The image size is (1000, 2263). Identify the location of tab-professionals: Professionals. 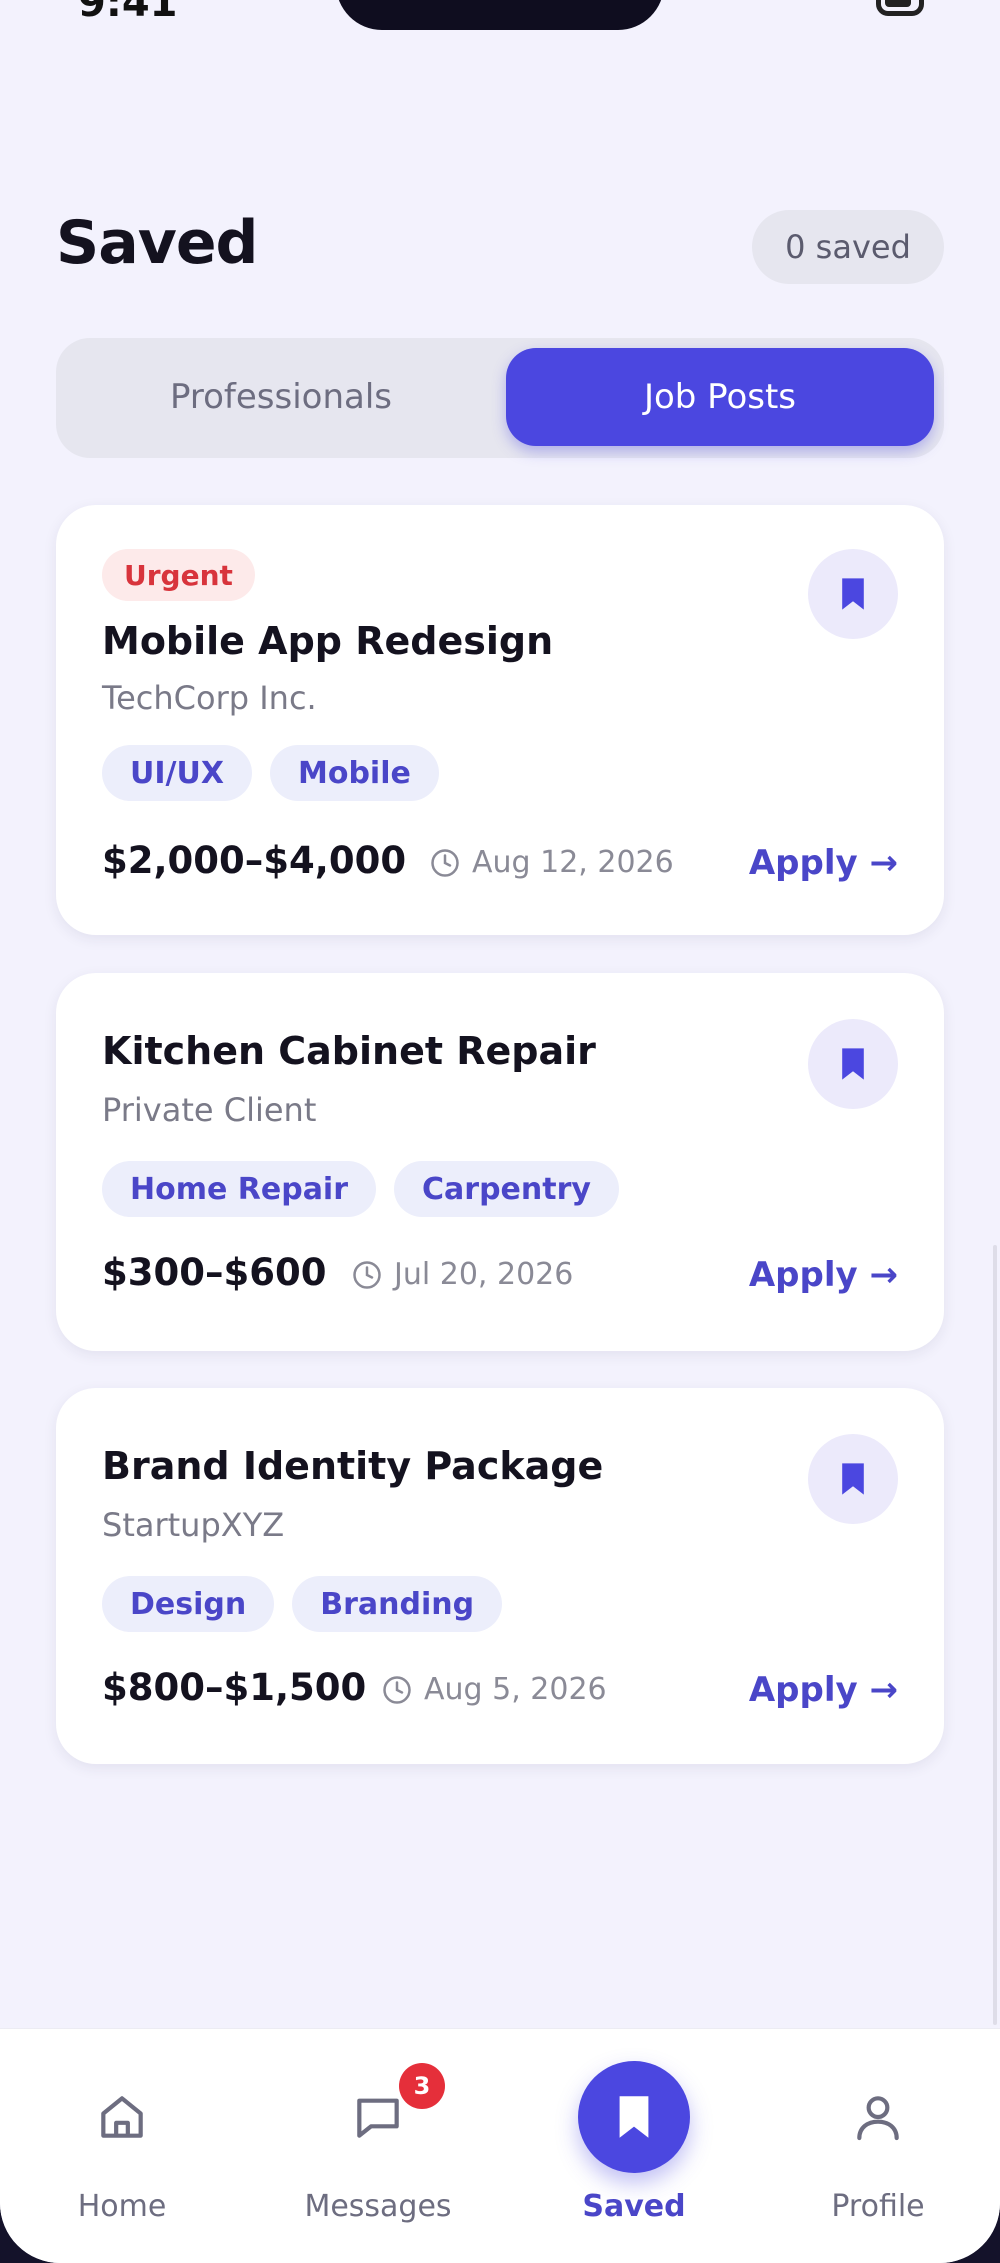
(281, 397).